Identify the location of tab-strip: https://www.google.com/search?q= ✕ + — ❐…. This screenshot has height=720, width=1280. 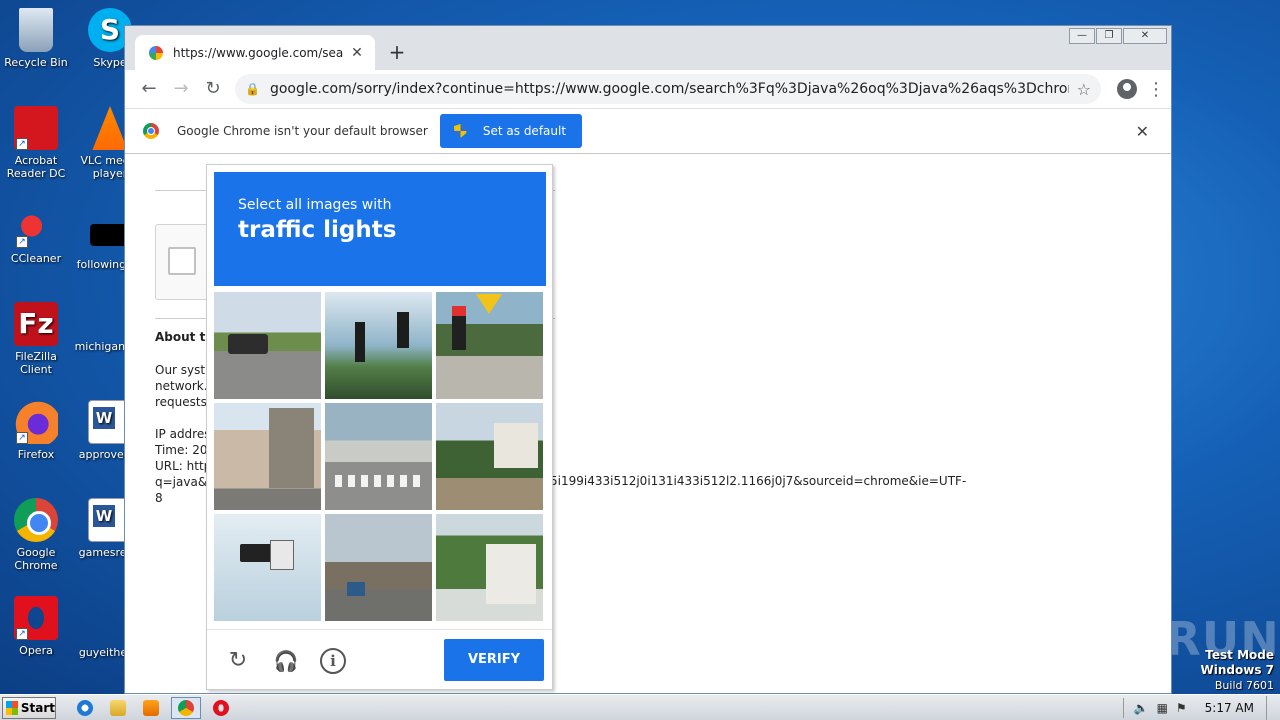
(648, 48).